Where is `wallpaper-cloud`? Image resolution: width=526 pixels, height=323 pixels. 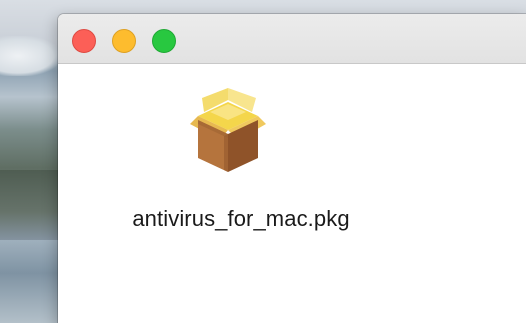
wallpaper-cloud is located at coordinates (30, 56).